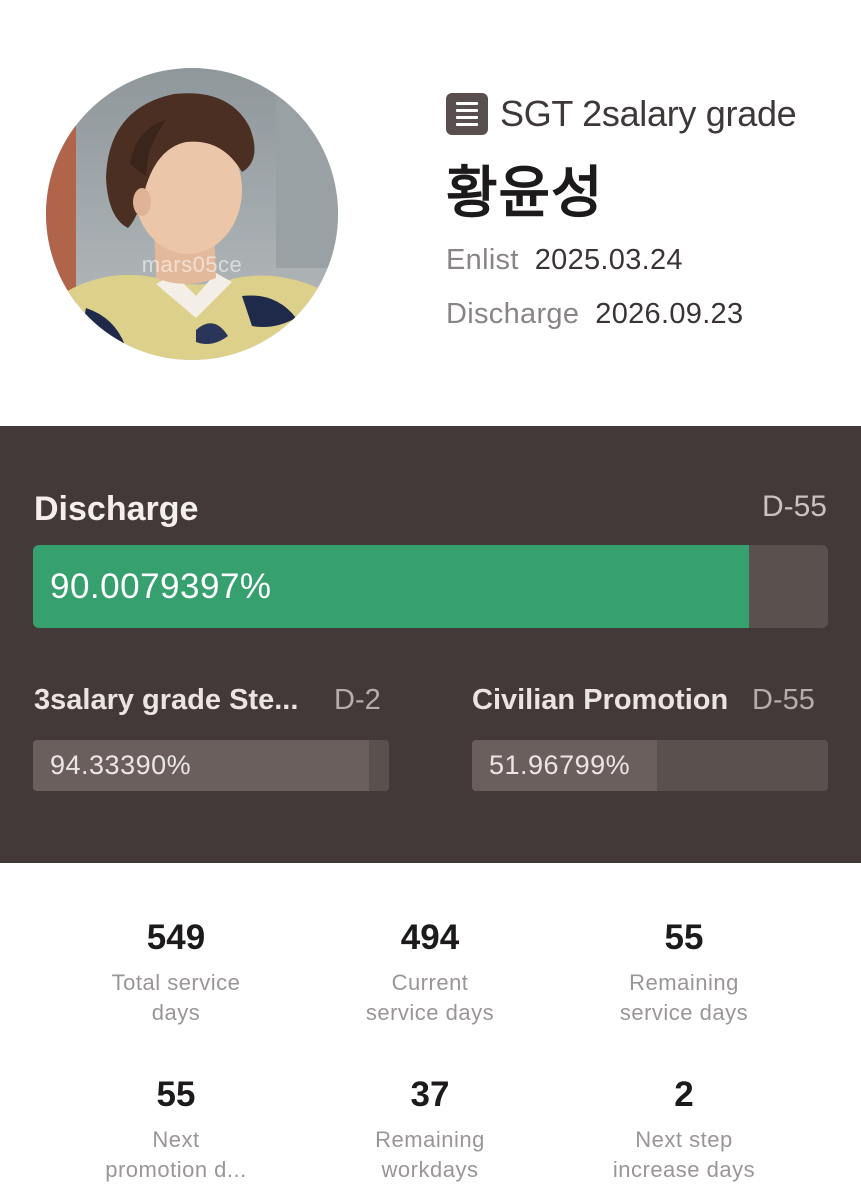 This screenshot has height=1200, width=861. Describe the element at coordinates (430, 1094) in the screenshot. I see `stat-value: 37` at that location.